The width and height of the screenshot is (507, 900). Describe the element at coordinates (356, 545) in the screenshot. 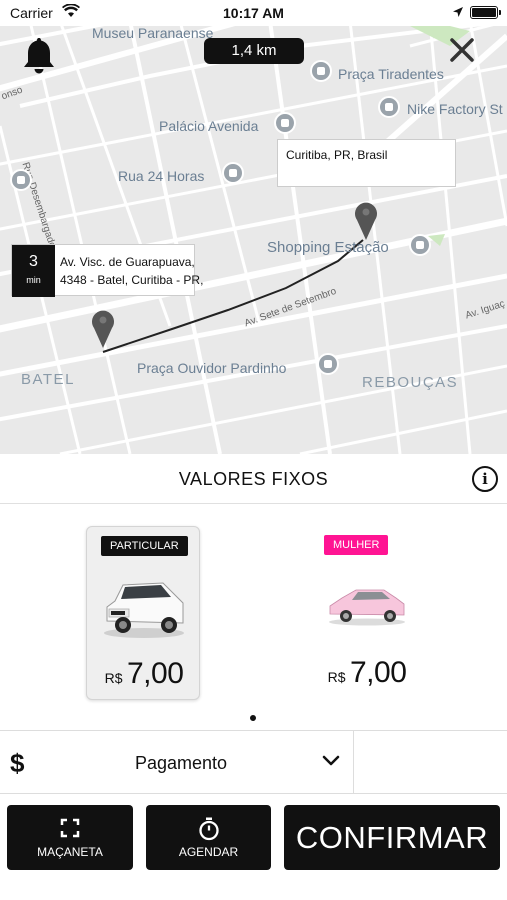

I see `vehicle-badge: MULHER` at that location.